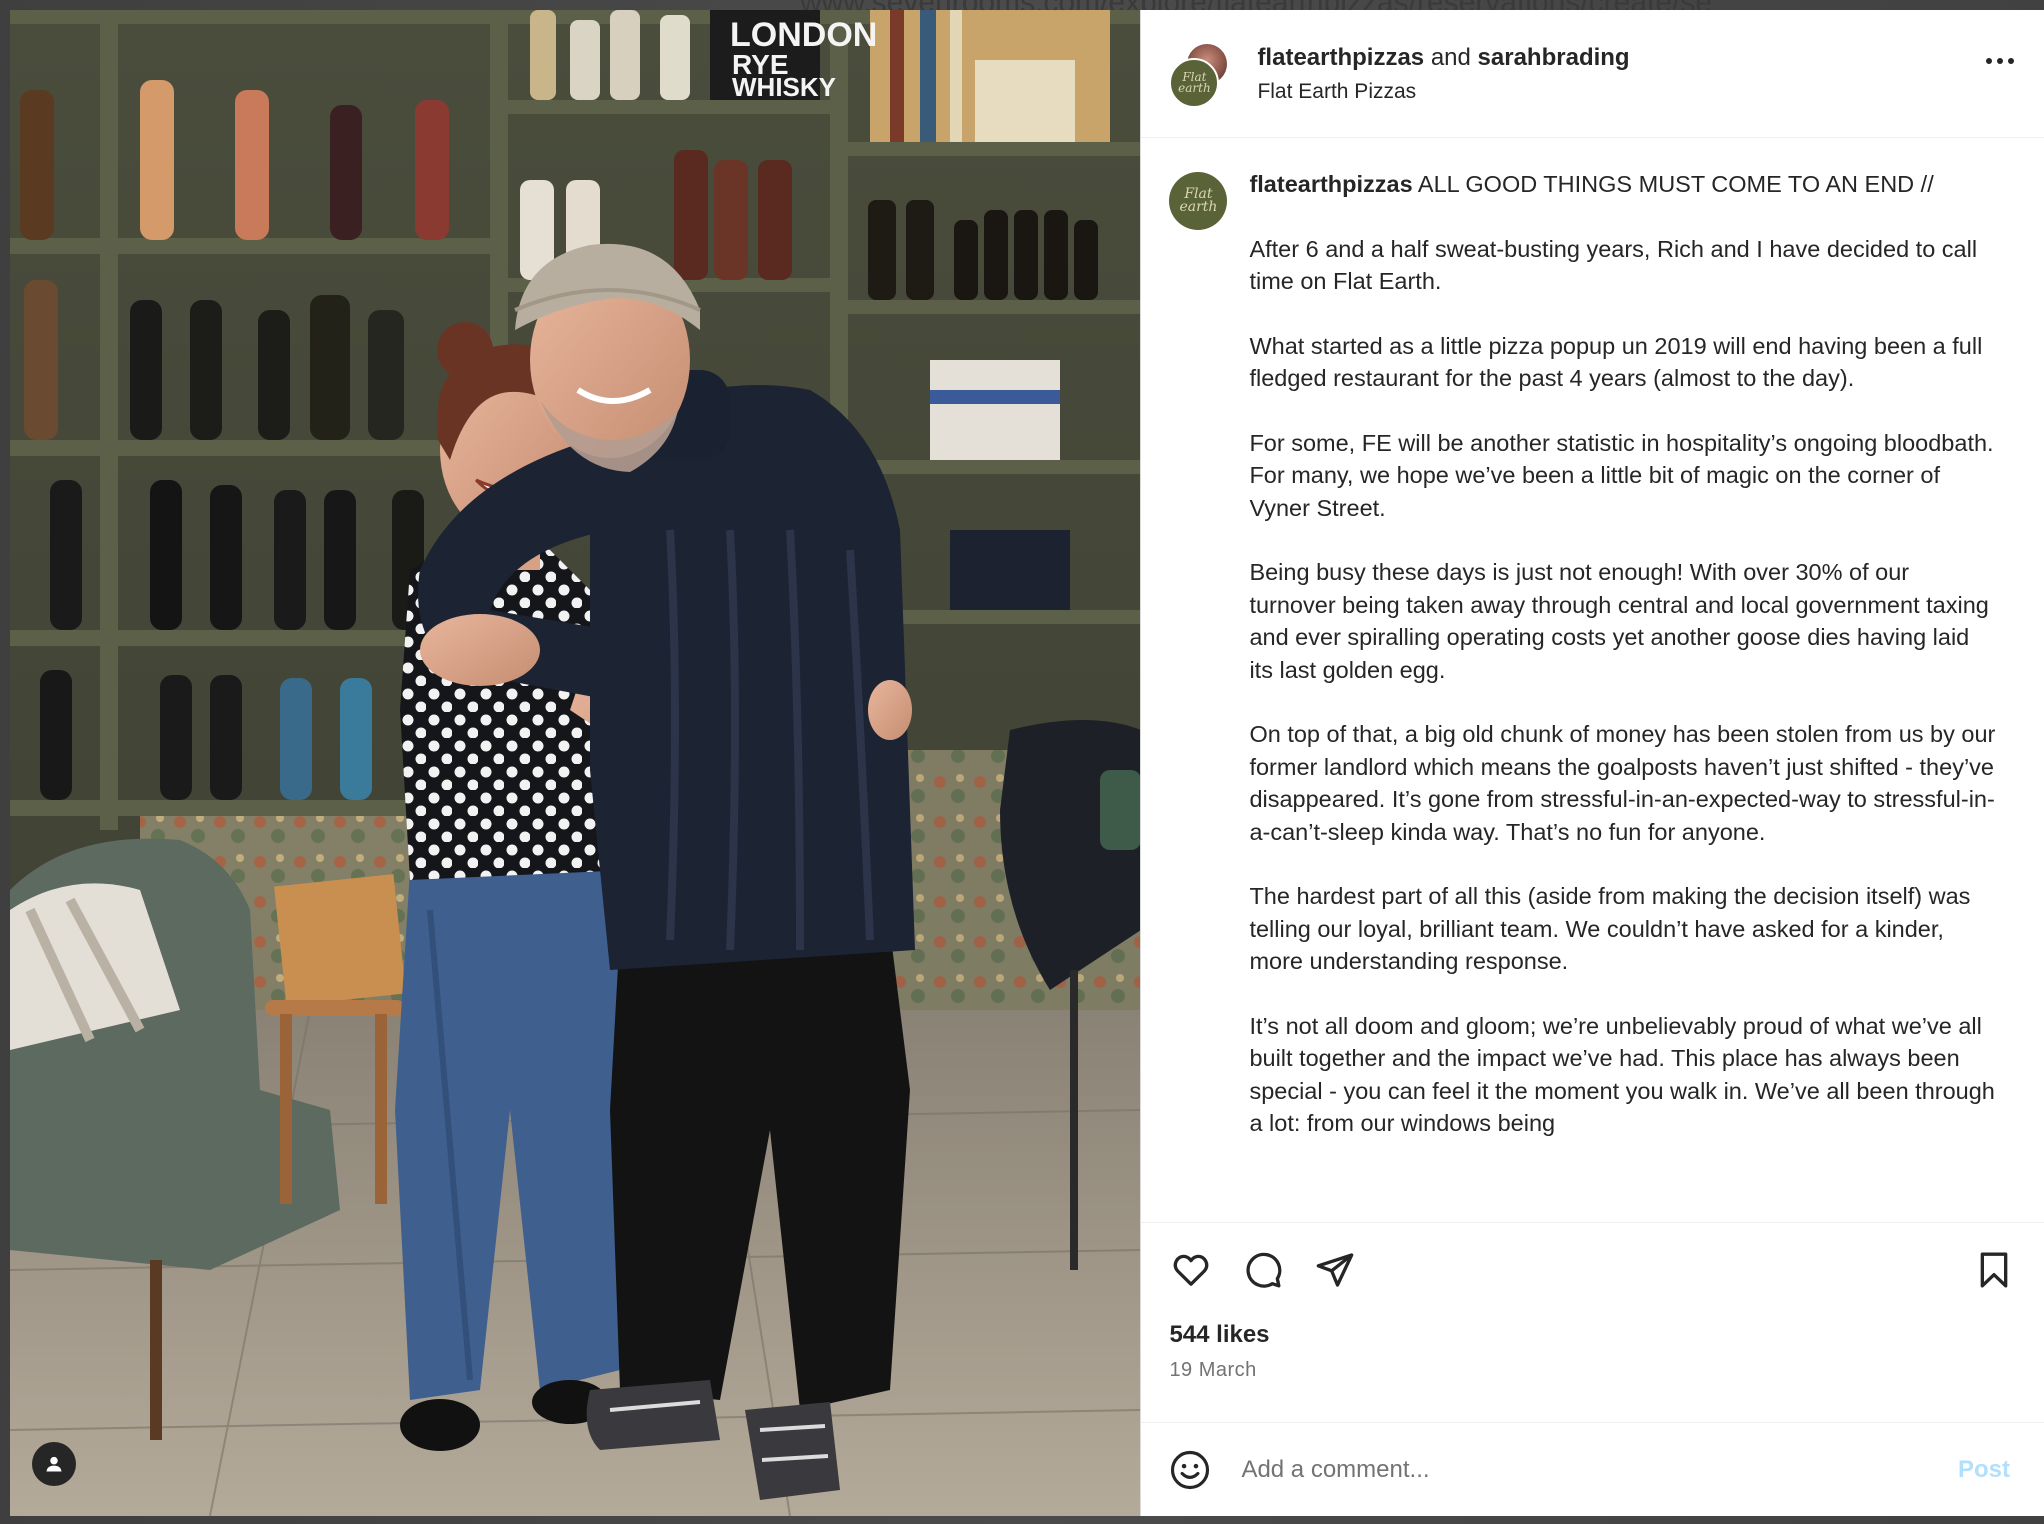 The height and width of the screenshot is (1524, 2044). I want to click on post-actions: 544 likes 19 March, so click(1592, 1322).